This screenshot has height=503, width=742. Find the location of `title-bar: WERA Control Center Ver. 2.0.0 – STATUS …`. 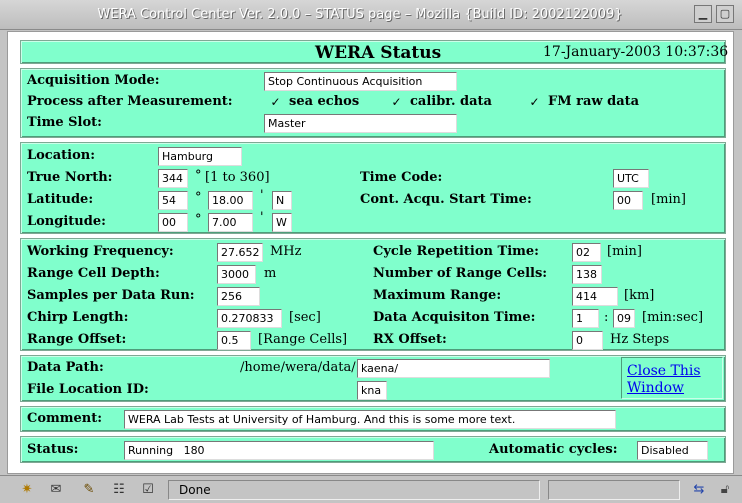

title-bar: WERA Control Center Ver. 2.0.0 – STATUS … is located at coordinates (371, 15).